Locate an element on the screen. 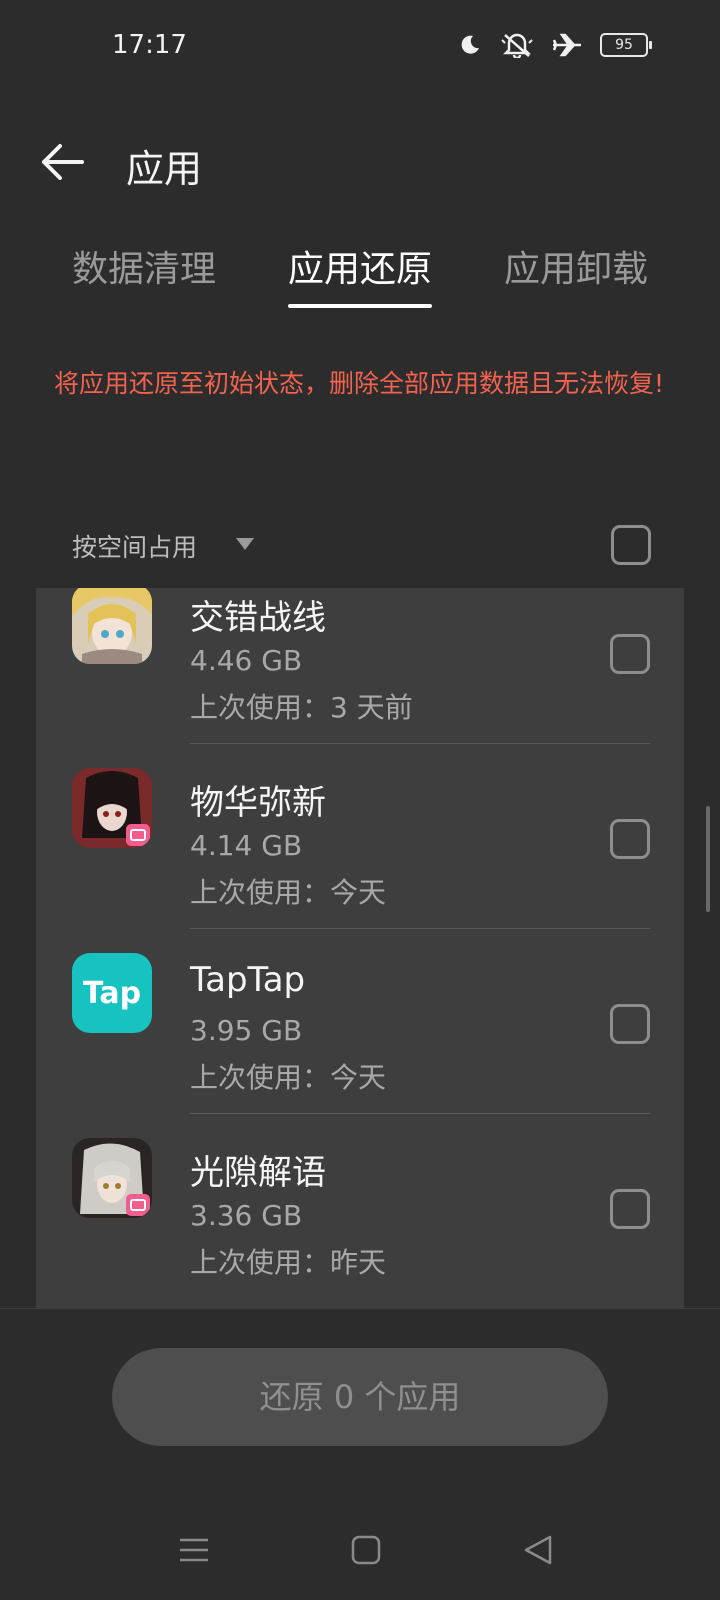 This screenshot has width=720, height=1600. sort-dropdown: 按空间占用 is located at coordinates (134, 546).